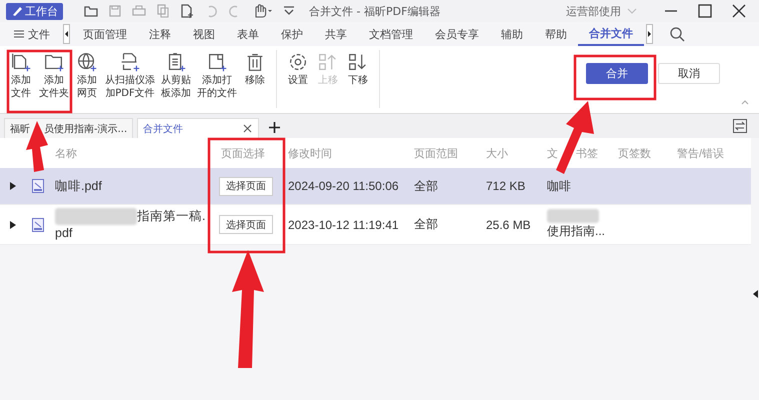 Image resolution: width=759 pixels, height=400 pixels. I want to click on plus-icon, so click(274, 127).